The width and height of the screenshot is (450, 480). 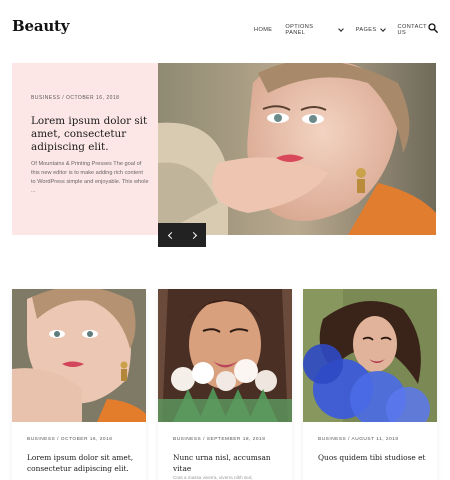 What do you see at coordinates (433, 28) in the screenshot?
I see `search-icon` at bounding box center [433, 28].